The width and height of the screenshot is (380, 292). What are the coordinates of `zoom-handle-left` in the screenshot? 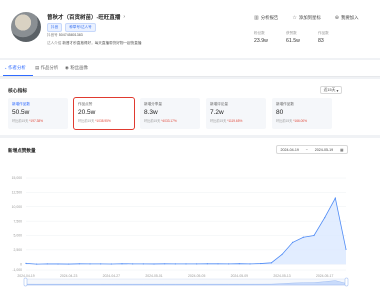 It's located at (25, 282).